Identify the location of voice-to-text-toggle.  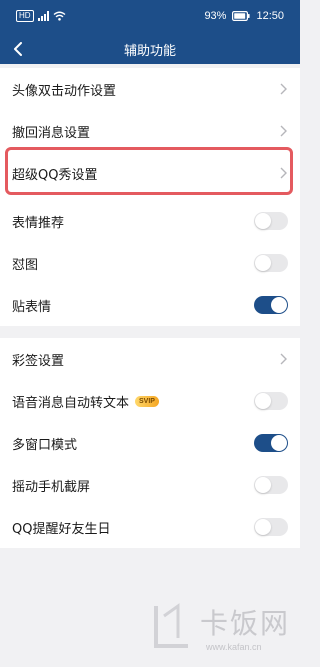
(271, 401).